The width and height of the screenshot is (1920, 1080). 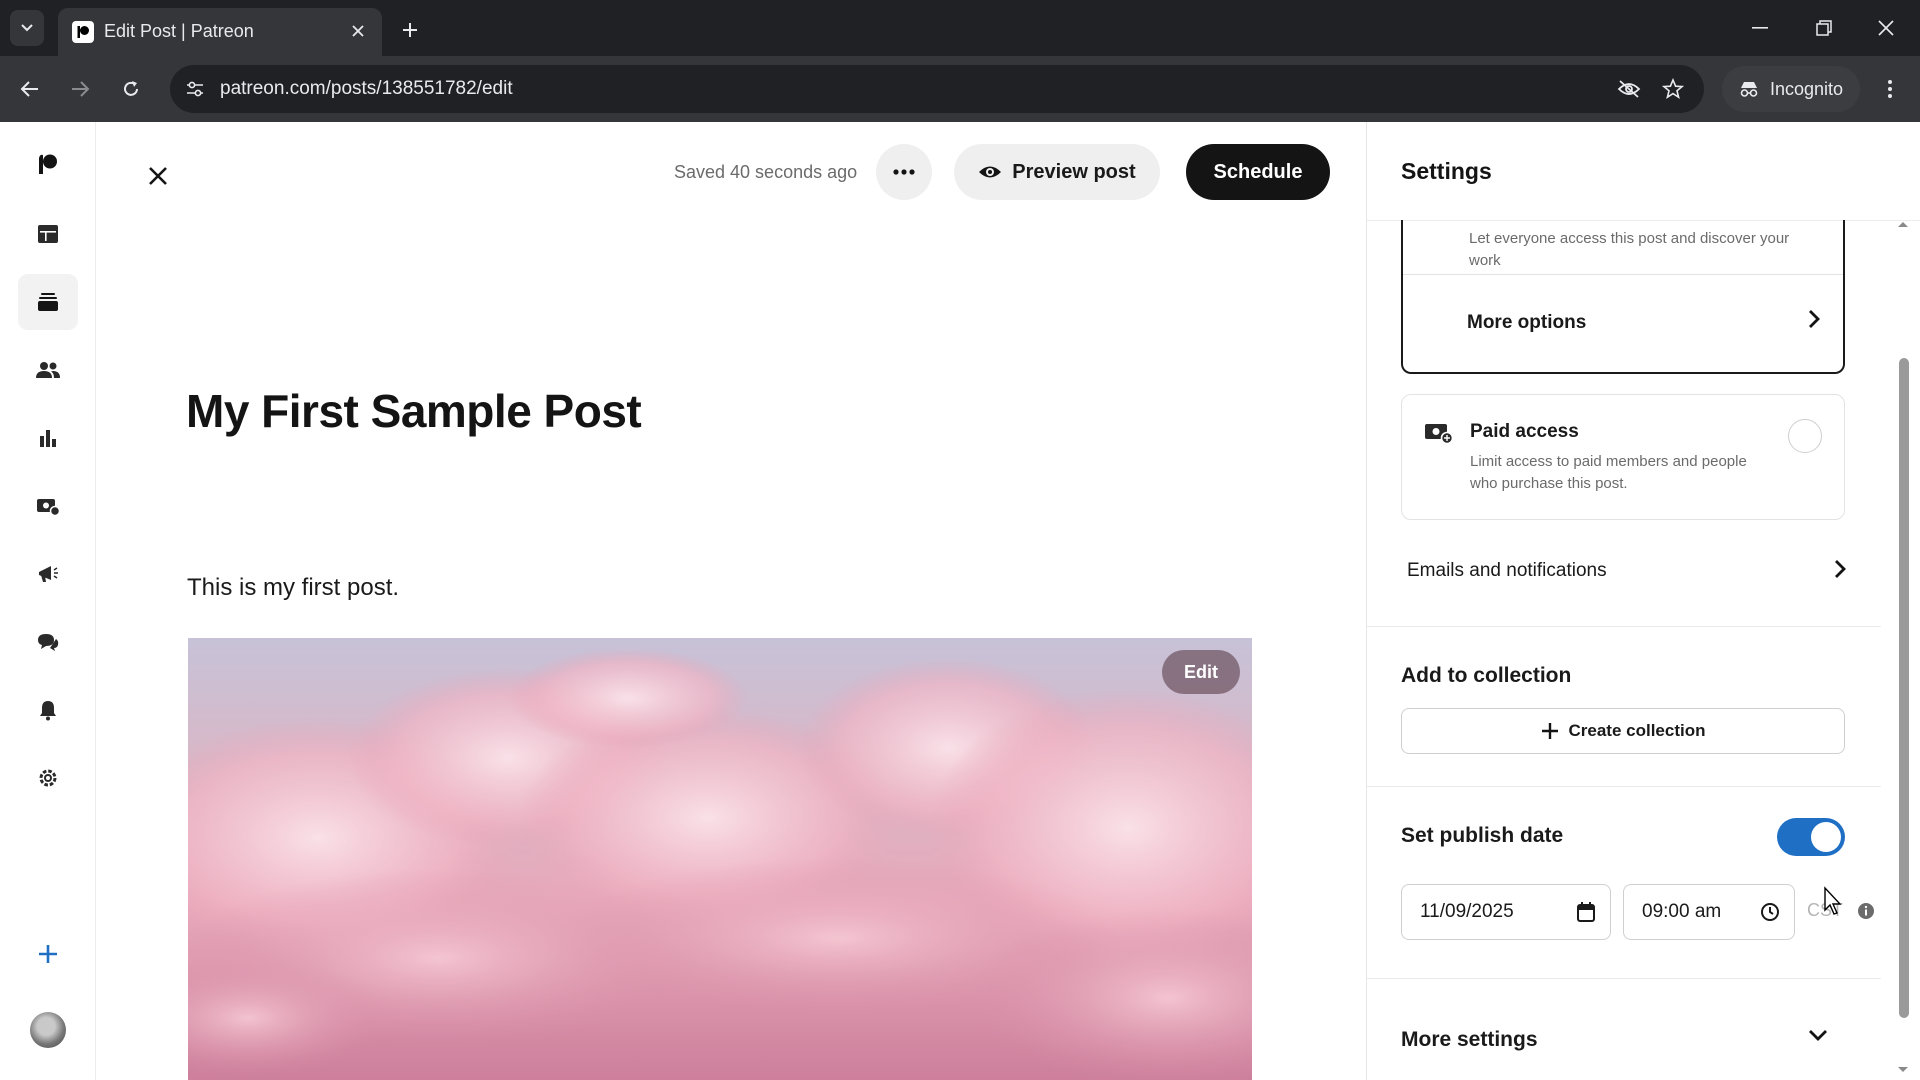 What do you see at coordinates (1807, 88) in the screenshot?
I see `incognito-label: Incognito` at bounding box center [1807, 88].